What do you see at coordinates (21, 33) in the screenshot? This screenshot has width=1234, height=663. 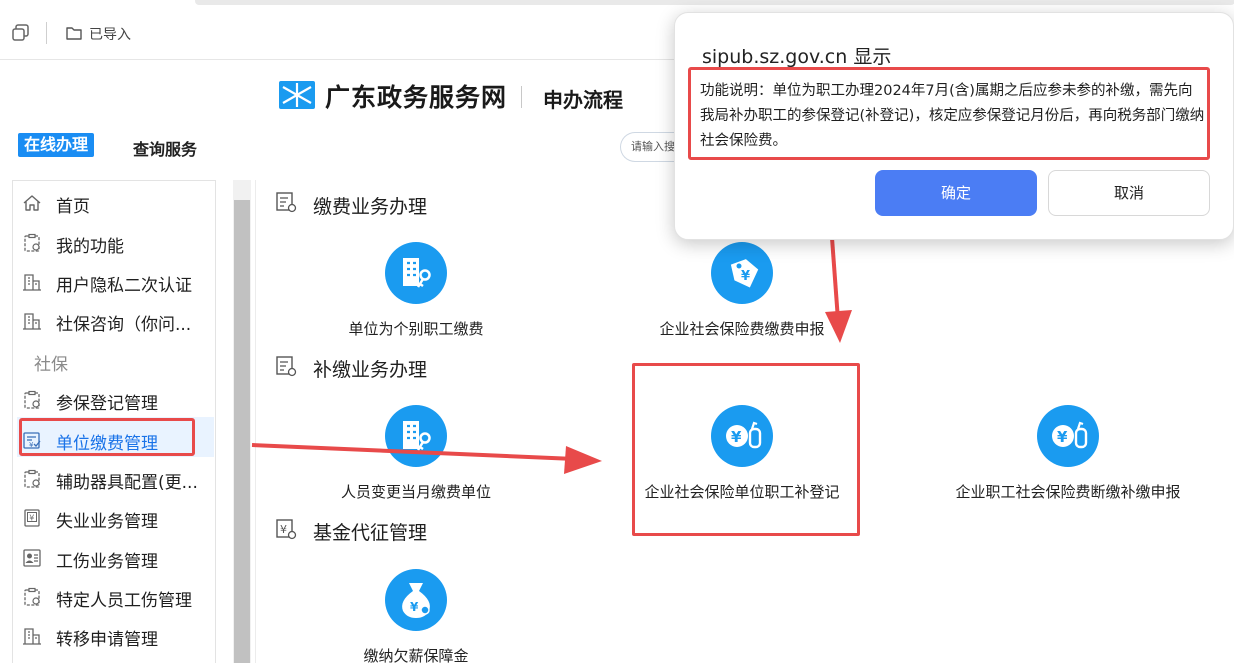 I see `tab-switch-icon` at bounding box center [21, 33].